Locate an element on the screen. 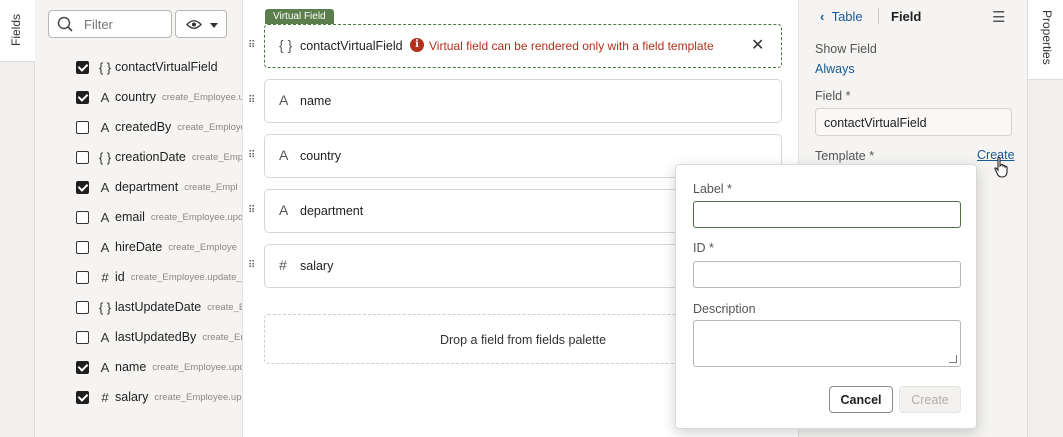 The height and width of the screenshot is (437, 1063). template-label: Template * is located at coordinates (845, 156).